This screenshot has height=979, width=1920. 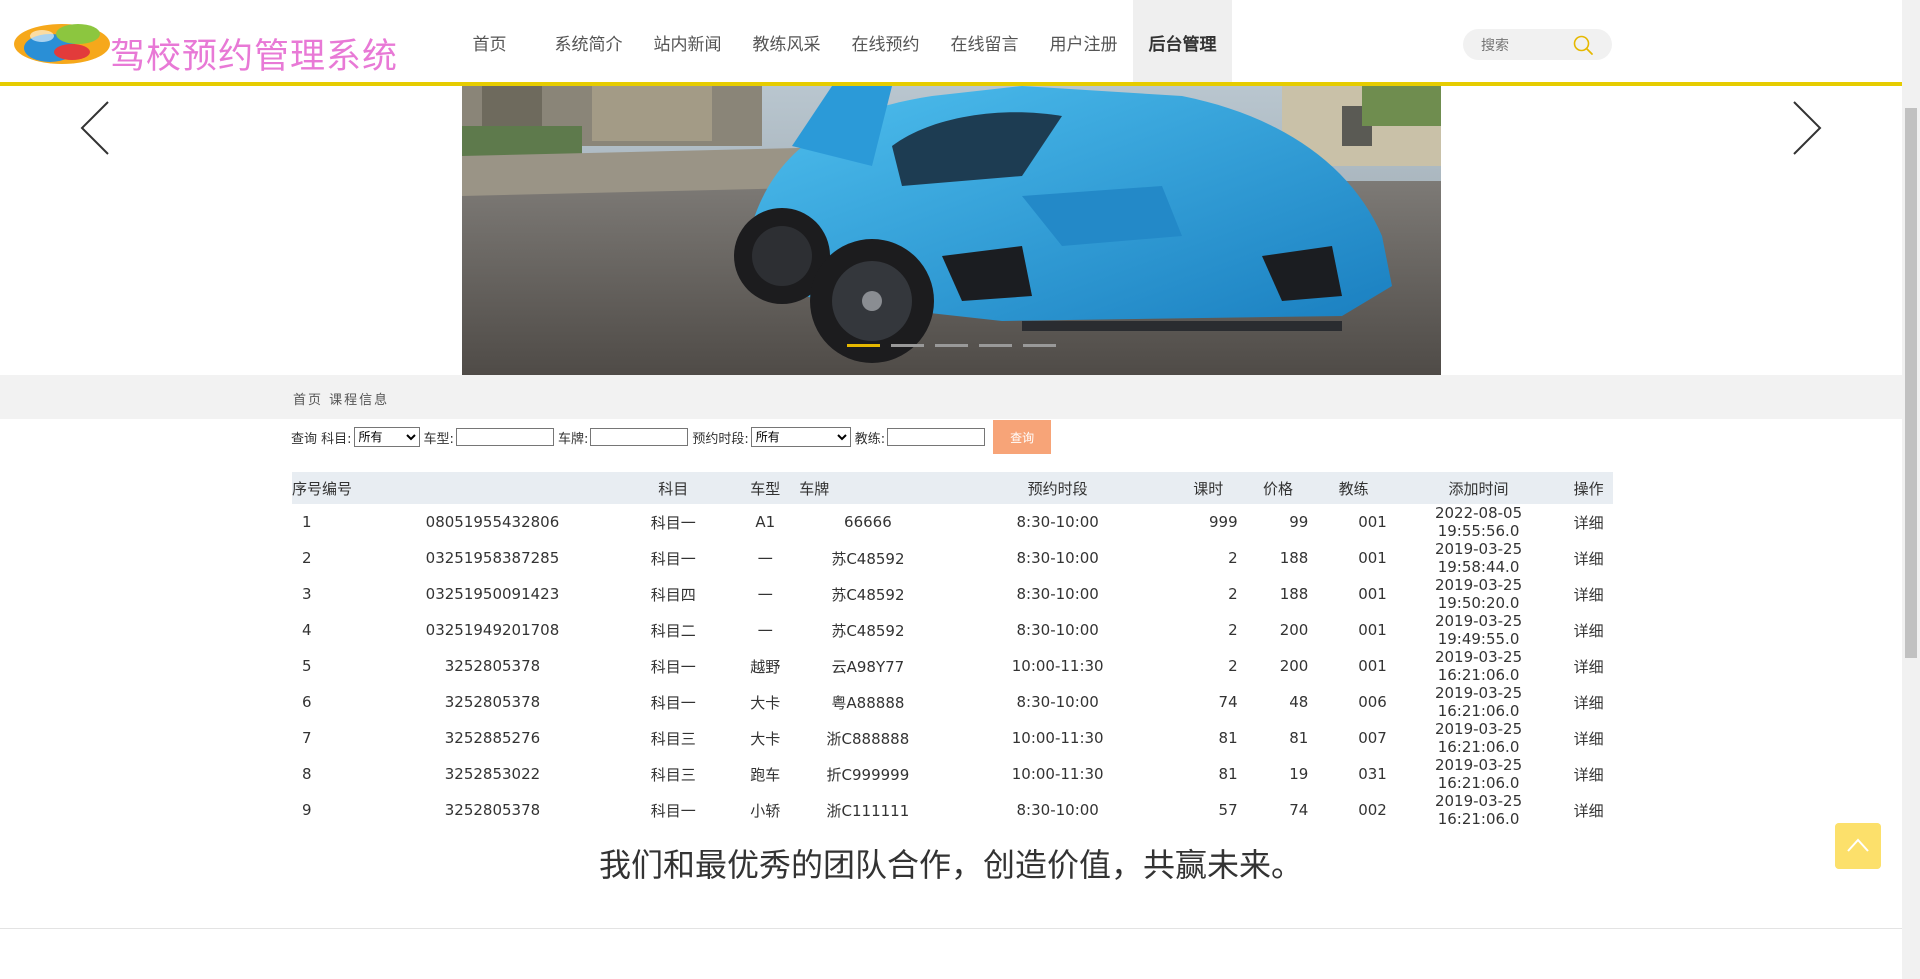 What do you see at coordinates (673, 488) in the screenshot?
I see `col-header-subject: 科目` at bounding box center [673, 488].